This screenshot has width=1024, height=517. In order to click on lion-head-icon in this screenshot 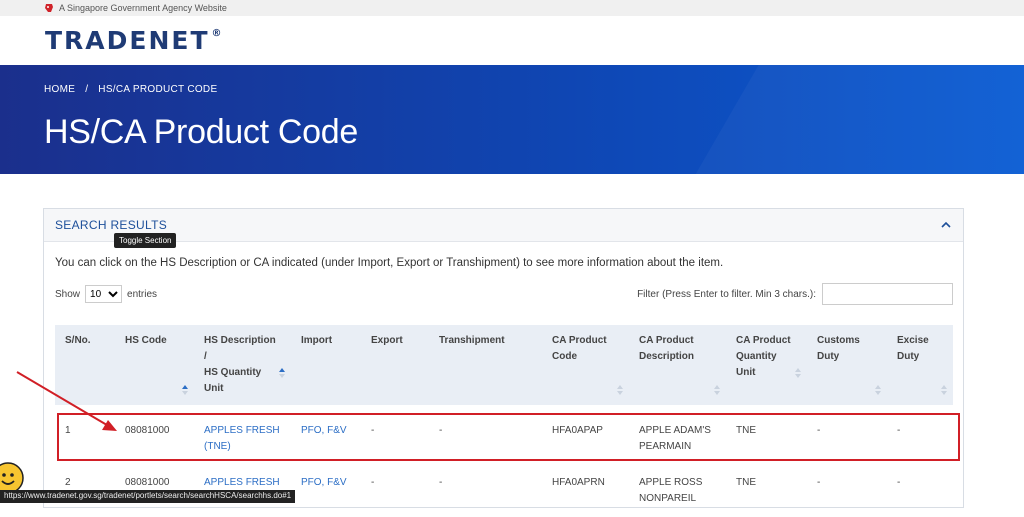, I will do `click(49, 8)`.